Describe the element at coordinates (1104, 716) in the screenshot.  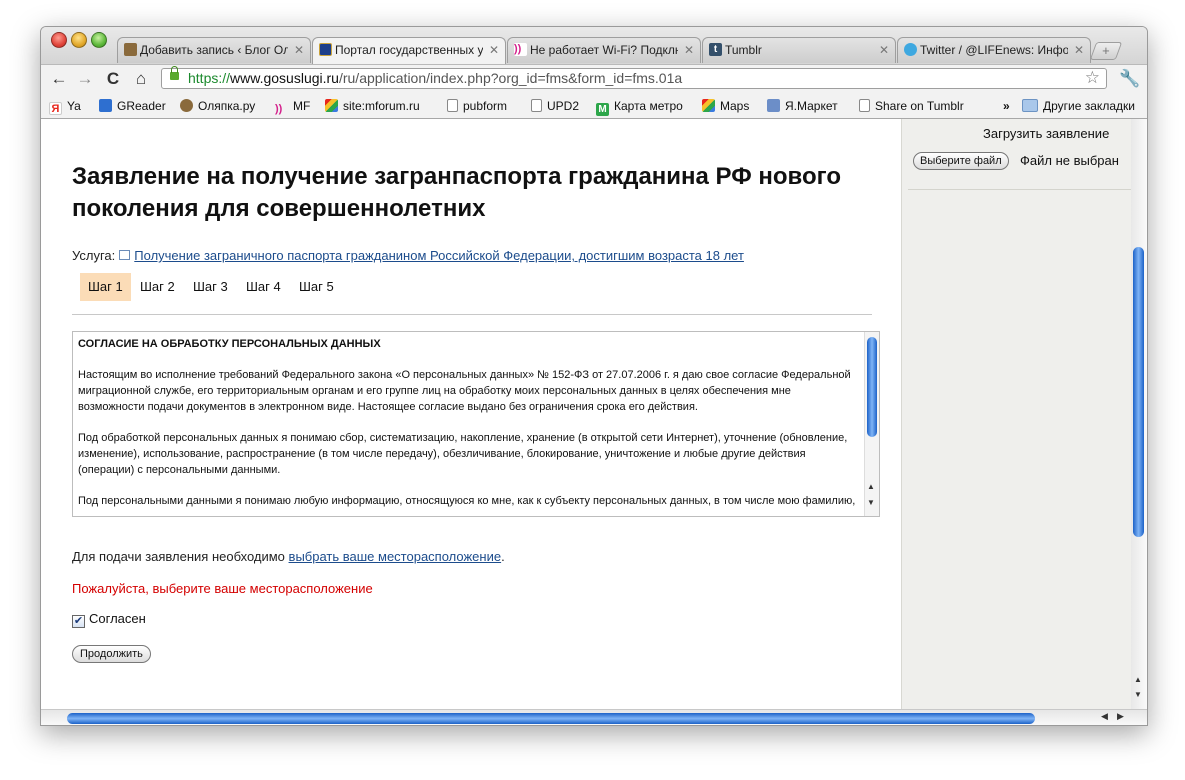
I see `scroll-left-arrow-icon: ◀` at that location.